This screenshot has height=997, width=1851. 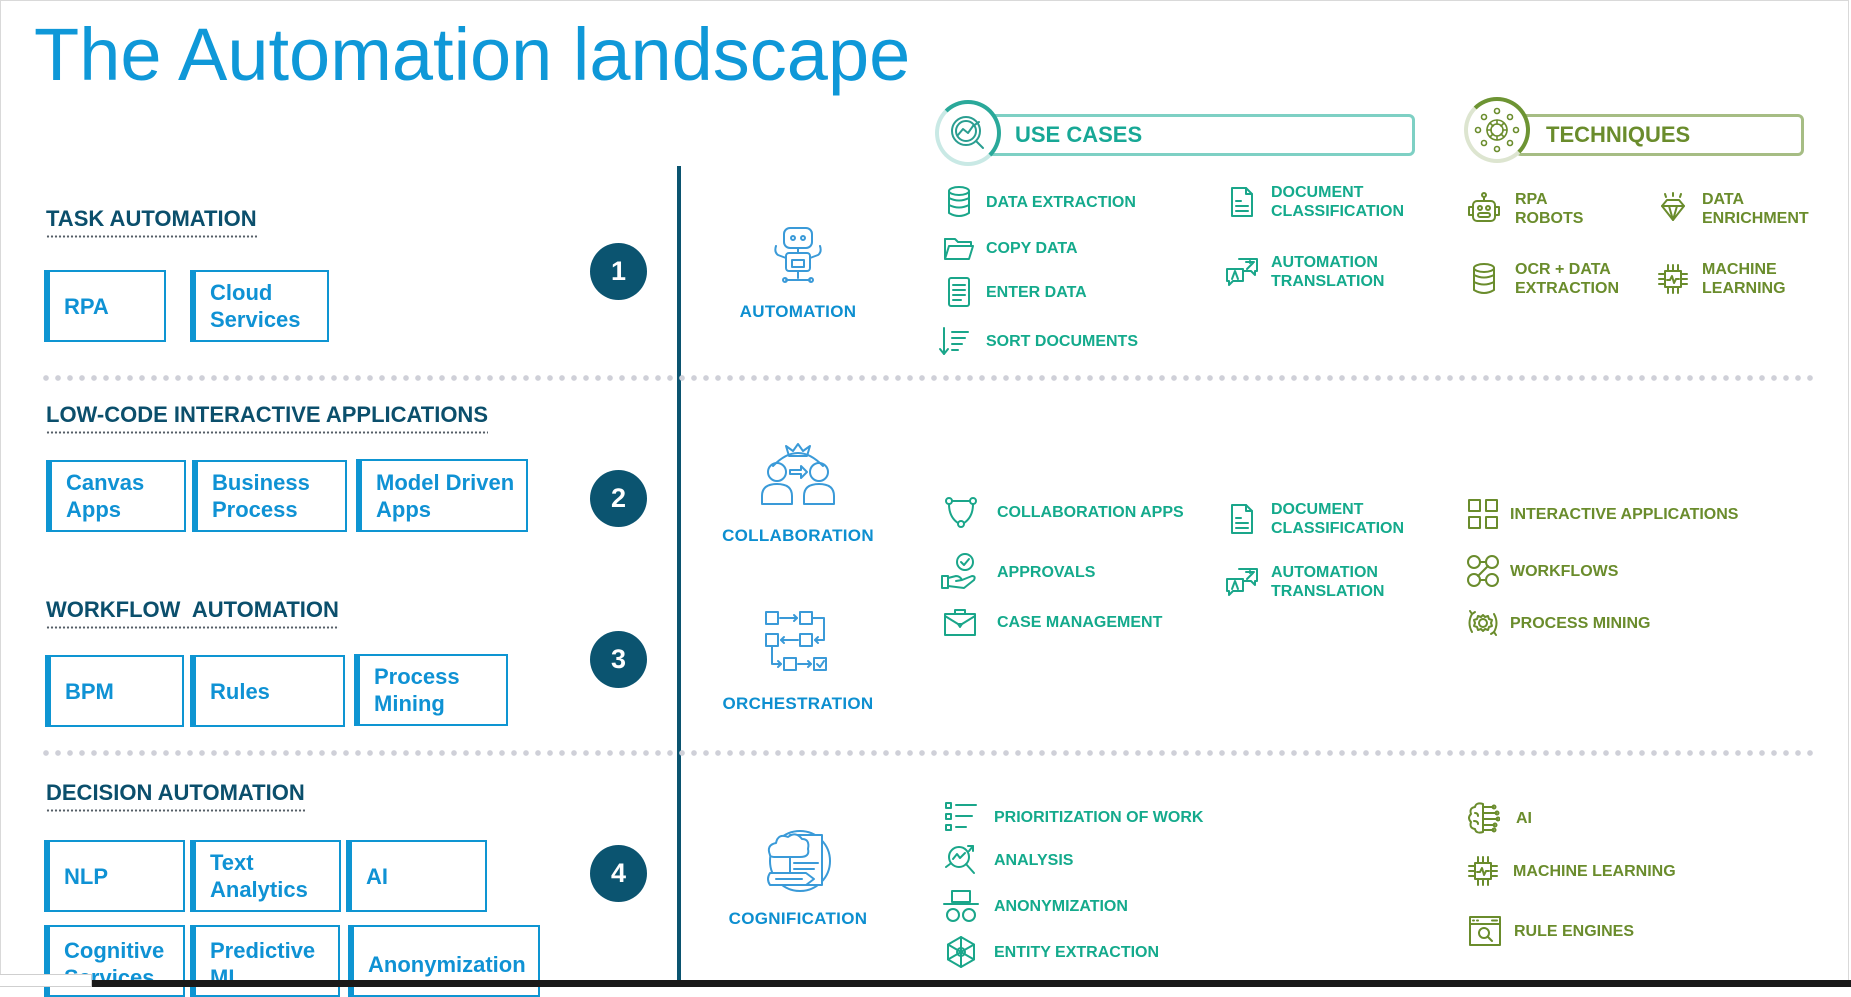 I want to click on use-case-anonymization: ANONYMIZATION, so click(x=1035, y=906).